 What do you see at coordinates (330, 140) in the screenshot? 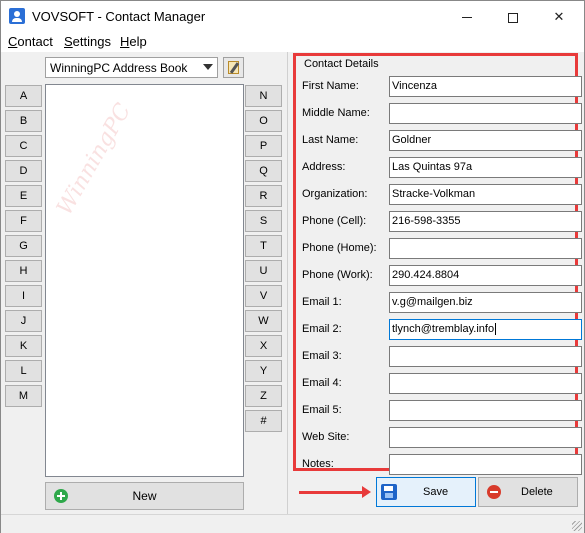
I see `field-label: Last Name:` at bounding box center [330, 140].